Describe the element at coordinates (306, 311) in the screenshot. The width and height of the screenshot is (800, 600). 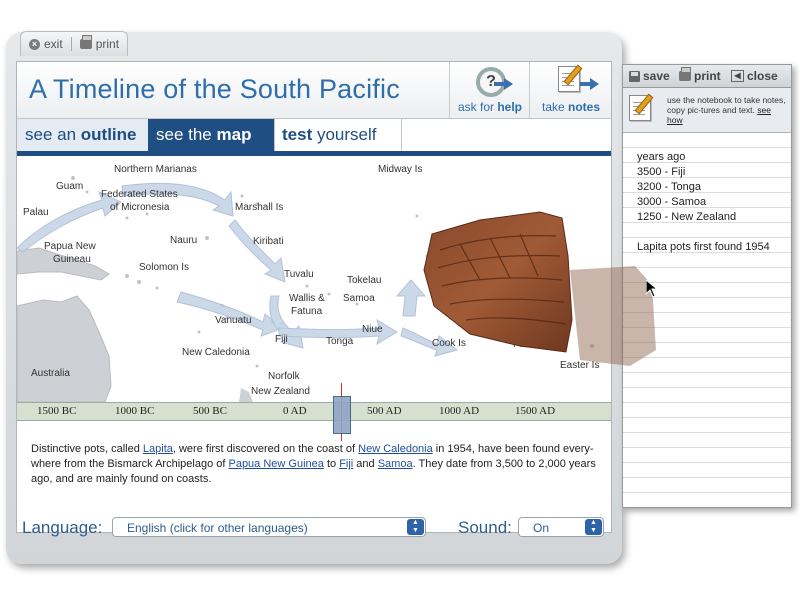
I see `map-label: Fatuna` at that location.